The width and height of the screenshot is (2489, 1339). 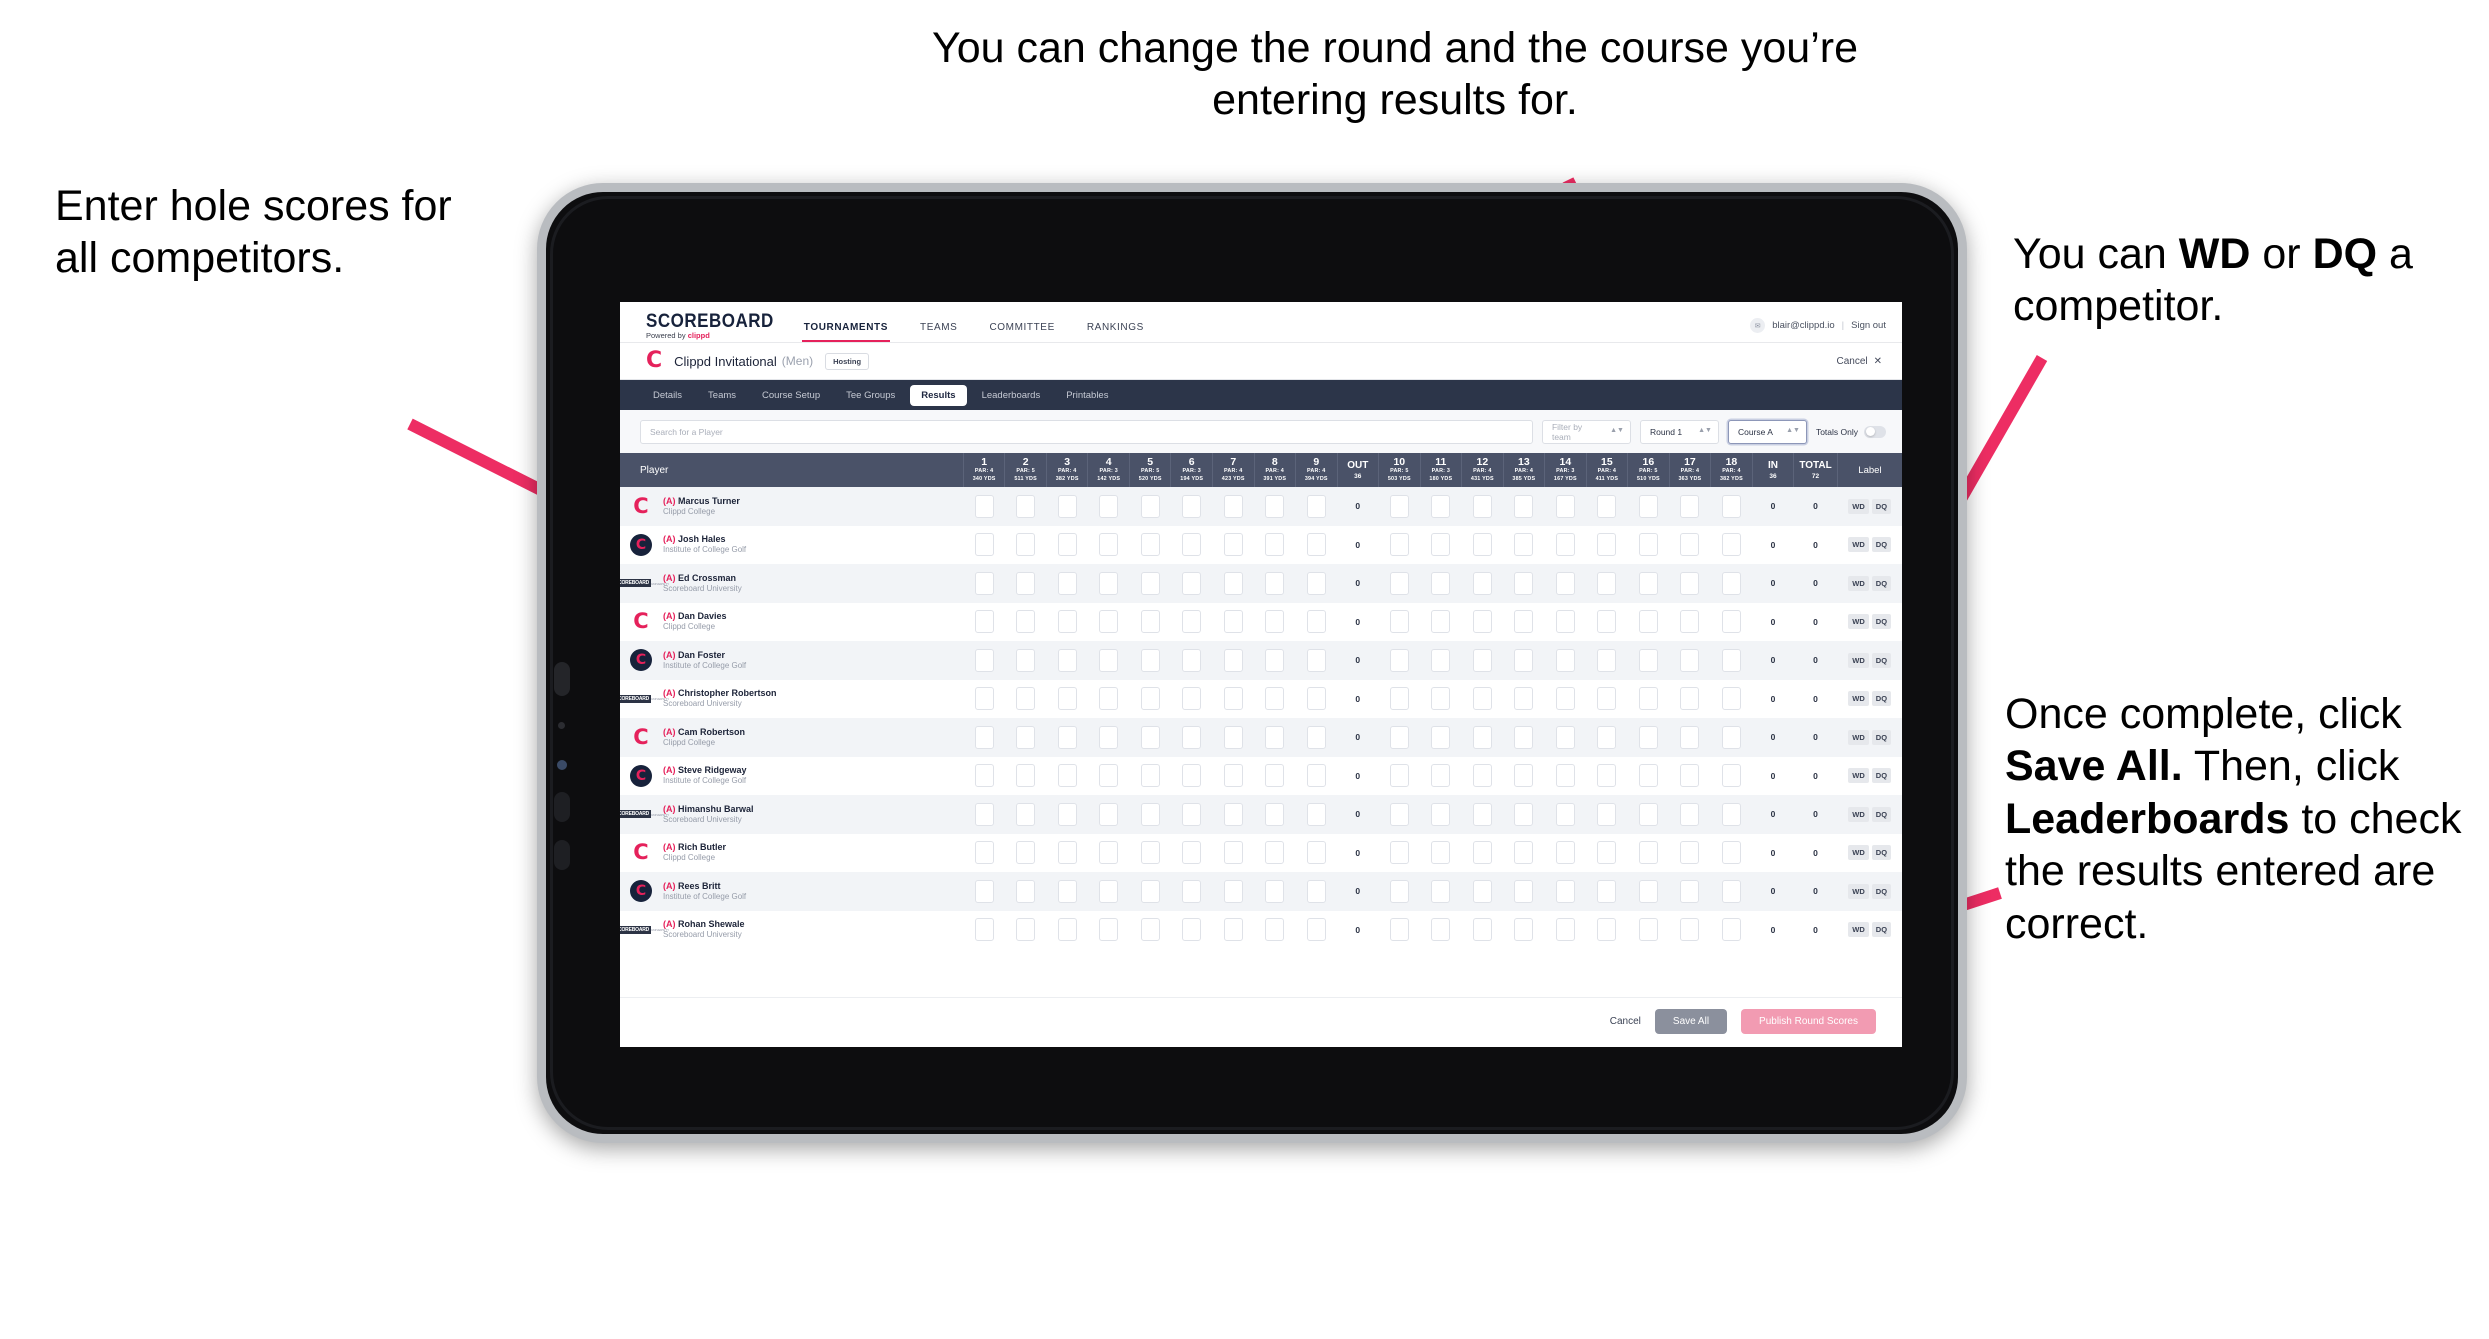 I want to click on totals-only-toggle, so click(x=1875, y=431).